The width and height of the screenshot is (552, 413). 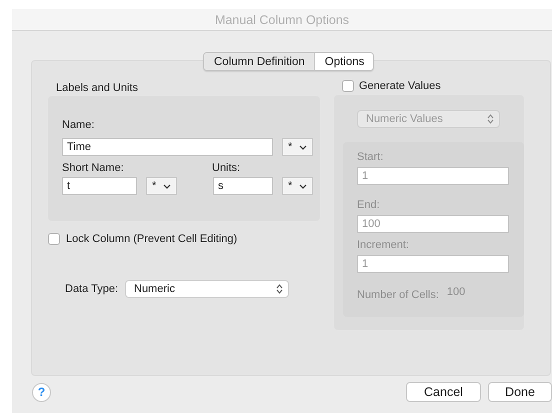 I want to click on units-field: s, so click(x=243, y=186).